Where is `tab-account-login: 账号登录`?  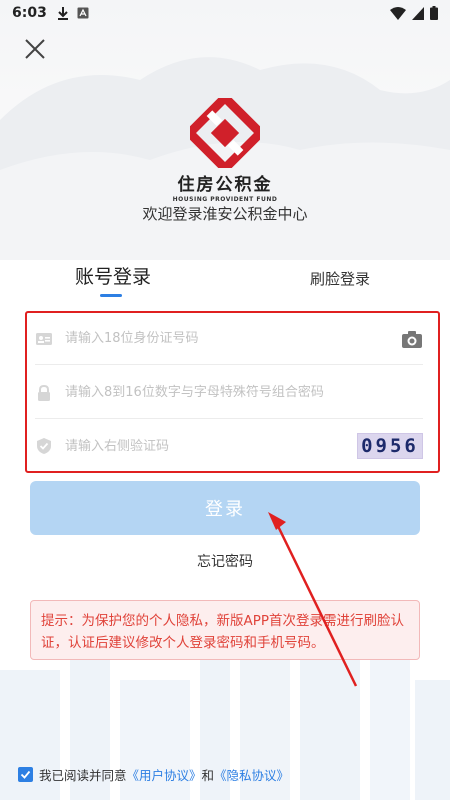
tab-account-login: 账号登录 is located at coordinates (113, 275).